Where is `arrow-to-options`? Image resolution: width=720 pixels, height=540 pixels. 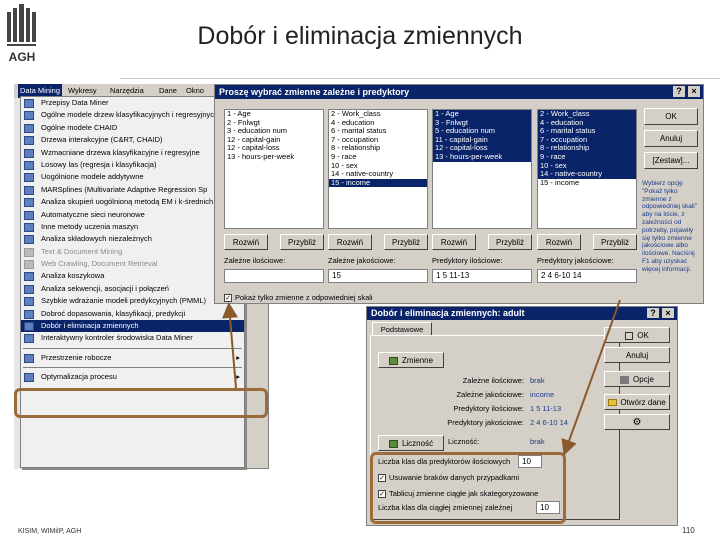
arrow-to-options is located at coordinates (591, 377).